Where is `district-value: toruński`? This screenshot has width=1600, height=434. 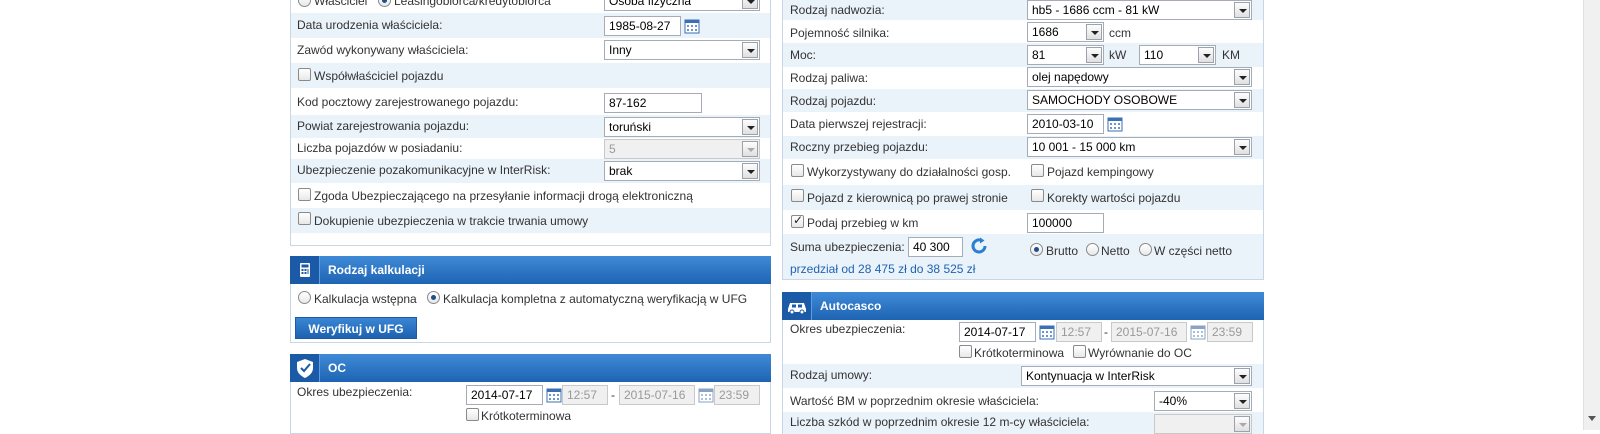
district-value: toruński is located at coordinates (630, 127).